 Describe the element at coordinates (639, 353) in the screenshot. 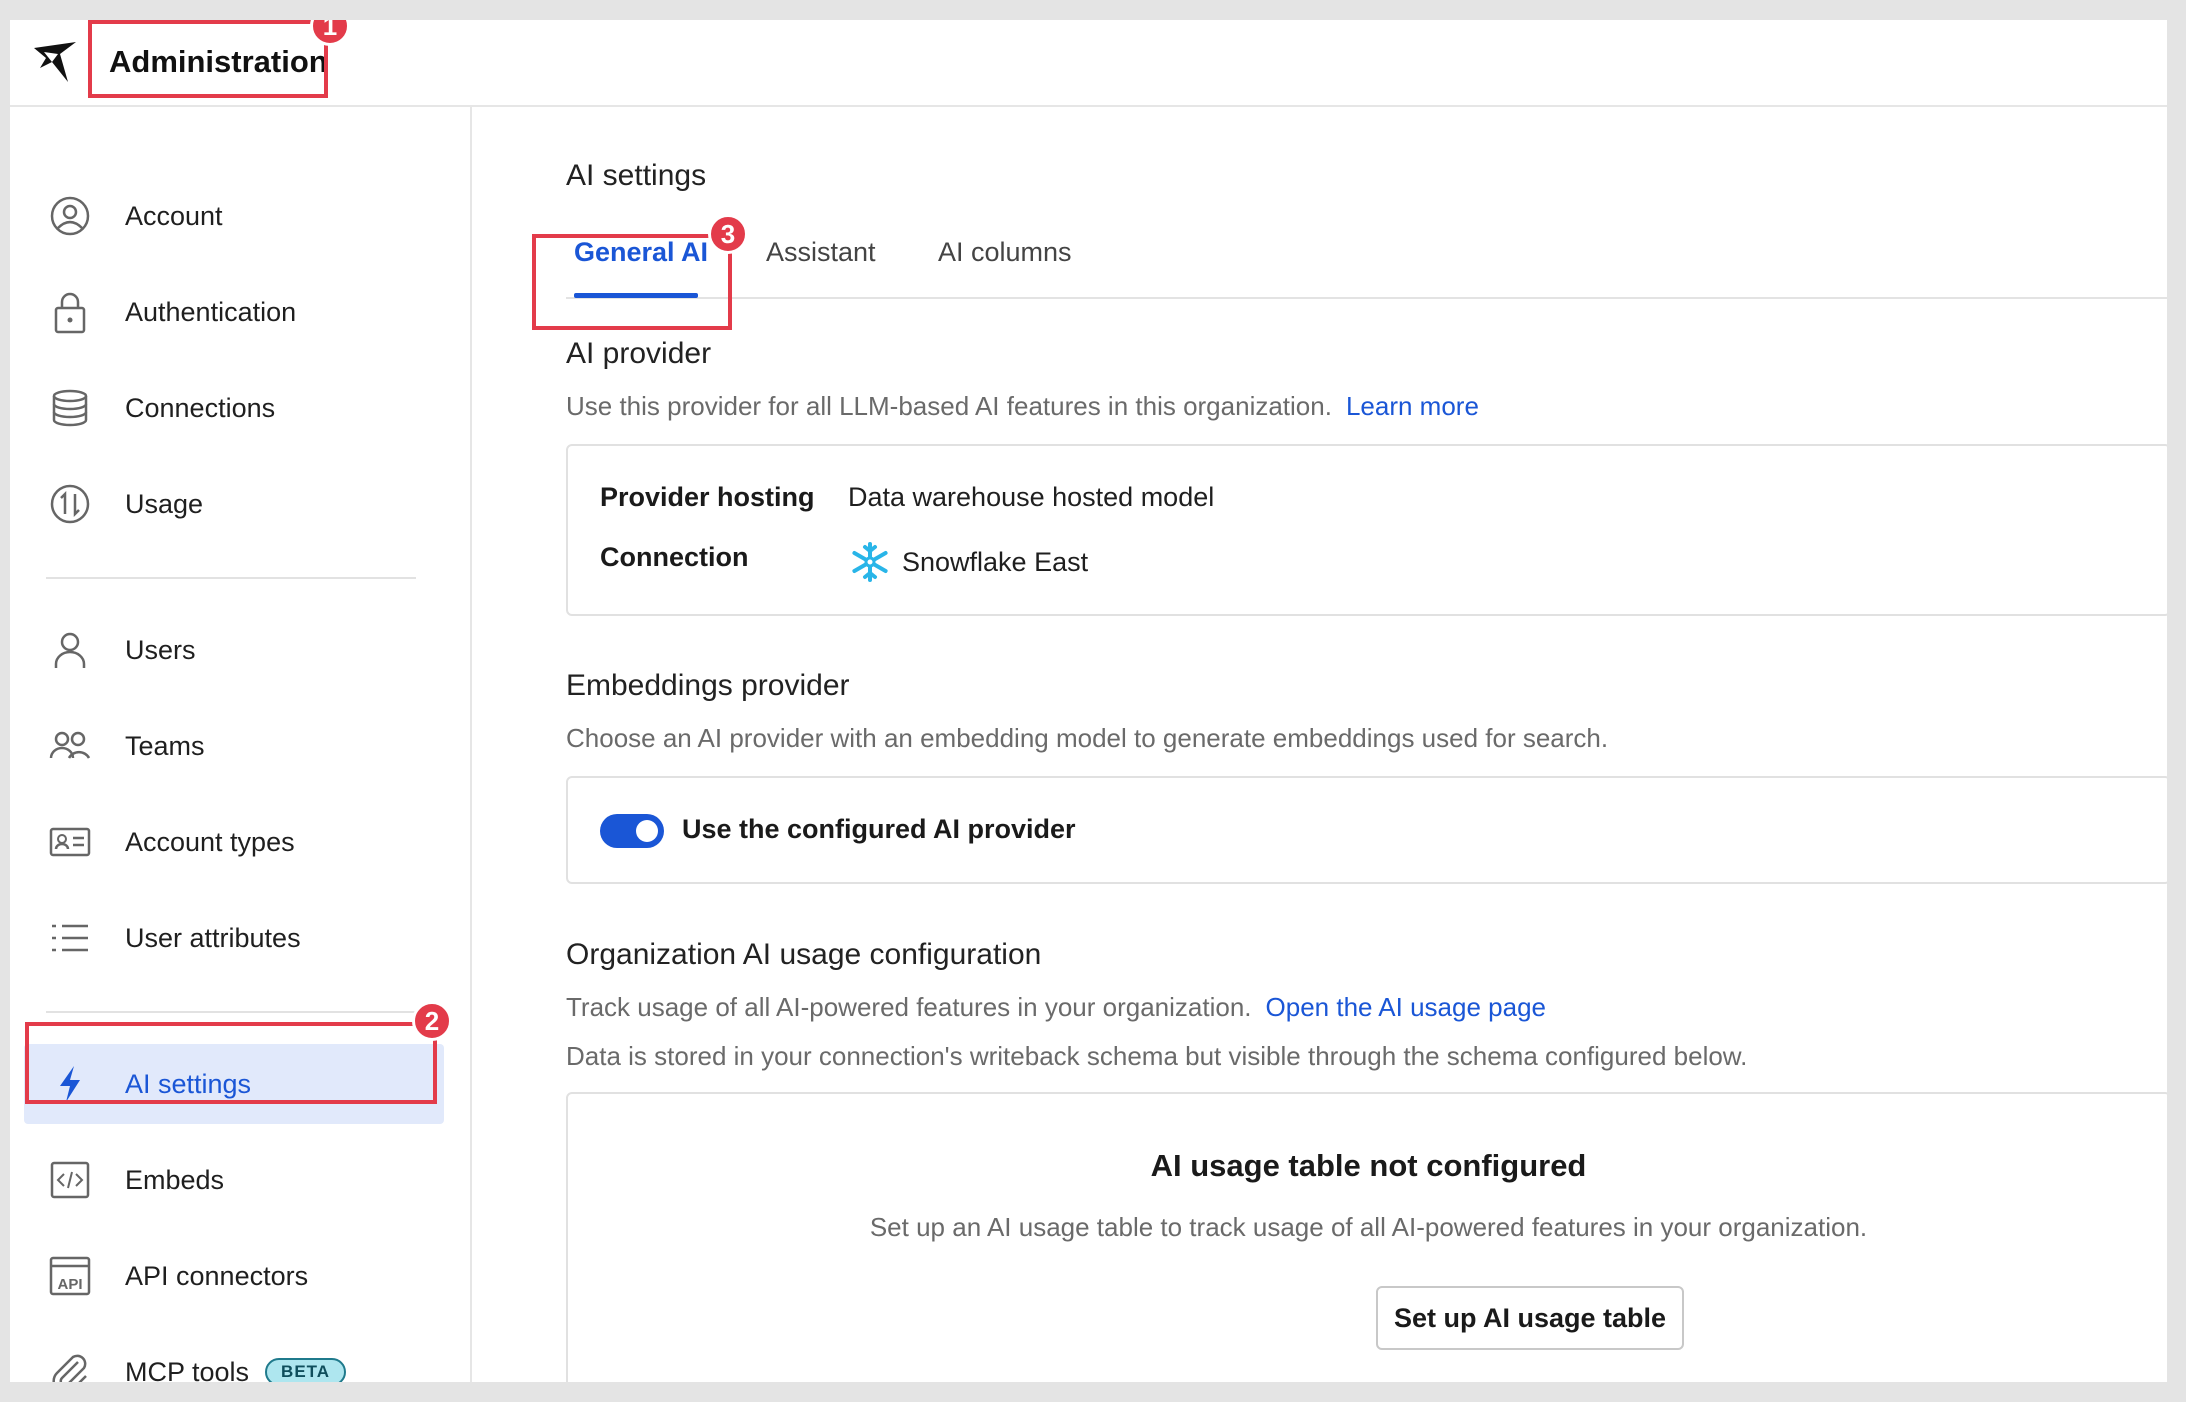

I see `ai-provider-title: AI provider` at that location.